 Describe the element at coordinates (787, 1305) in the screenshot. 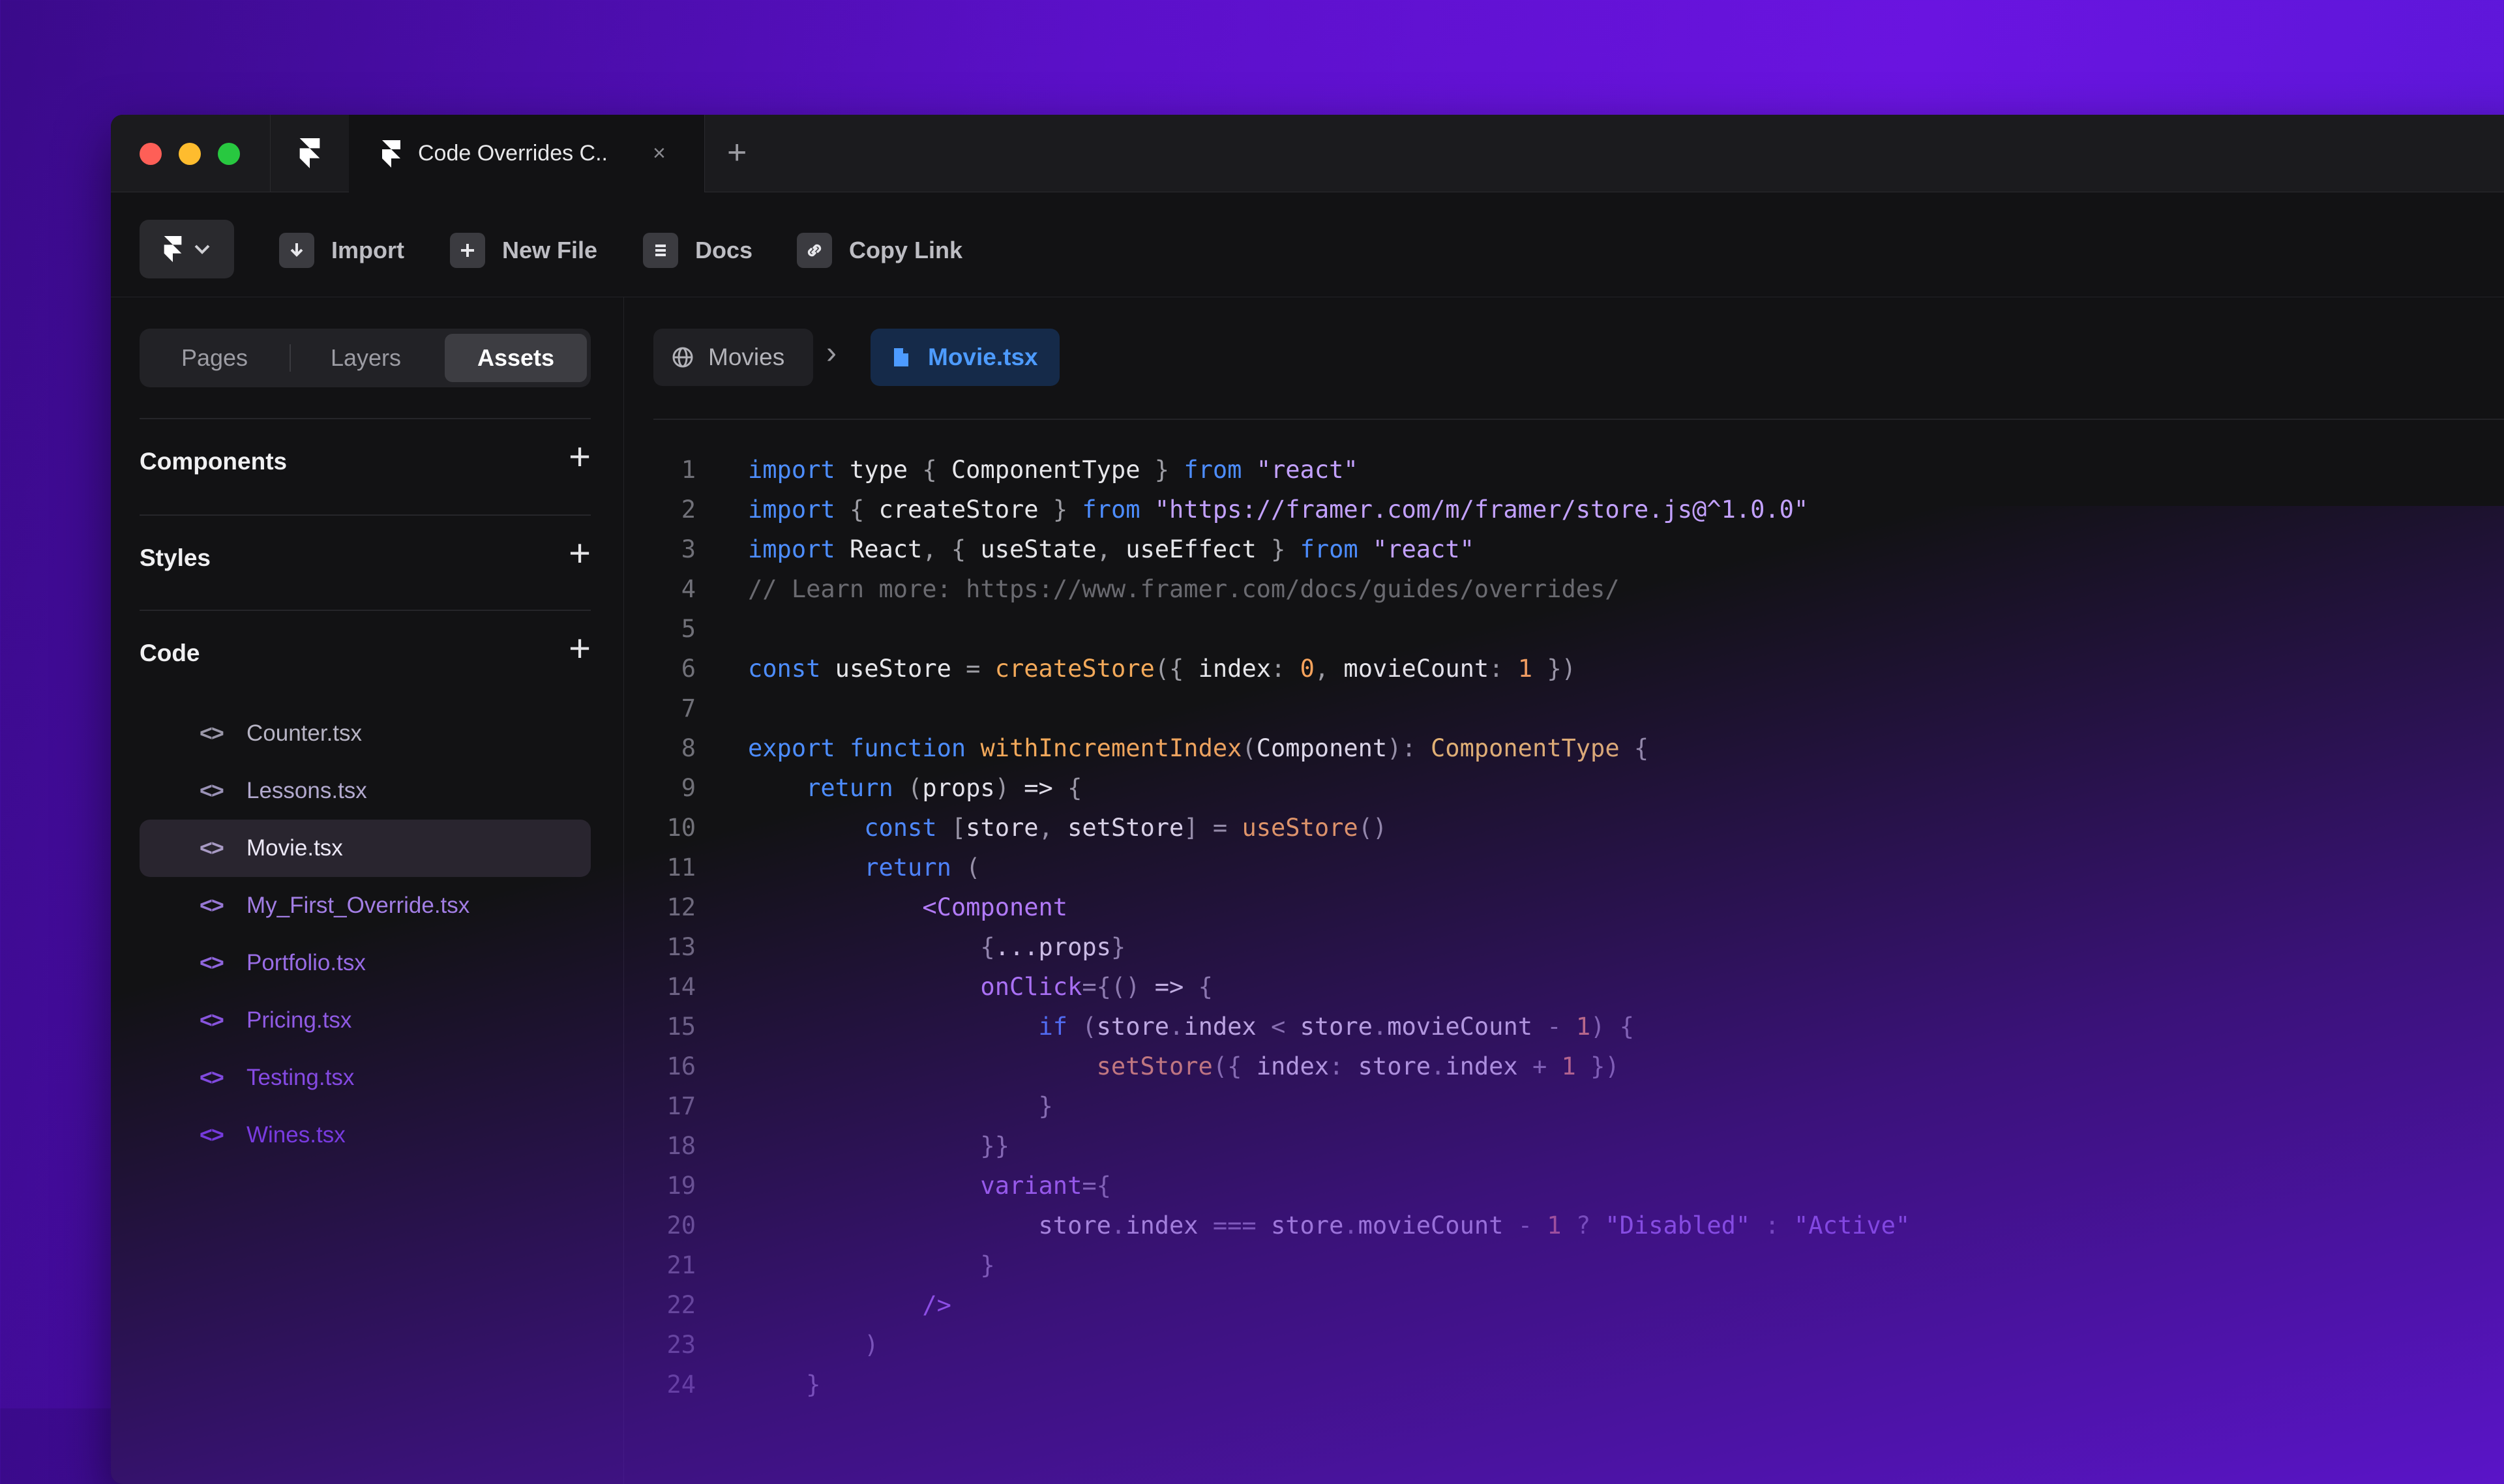

I see `code-line: 22 />` at that location.